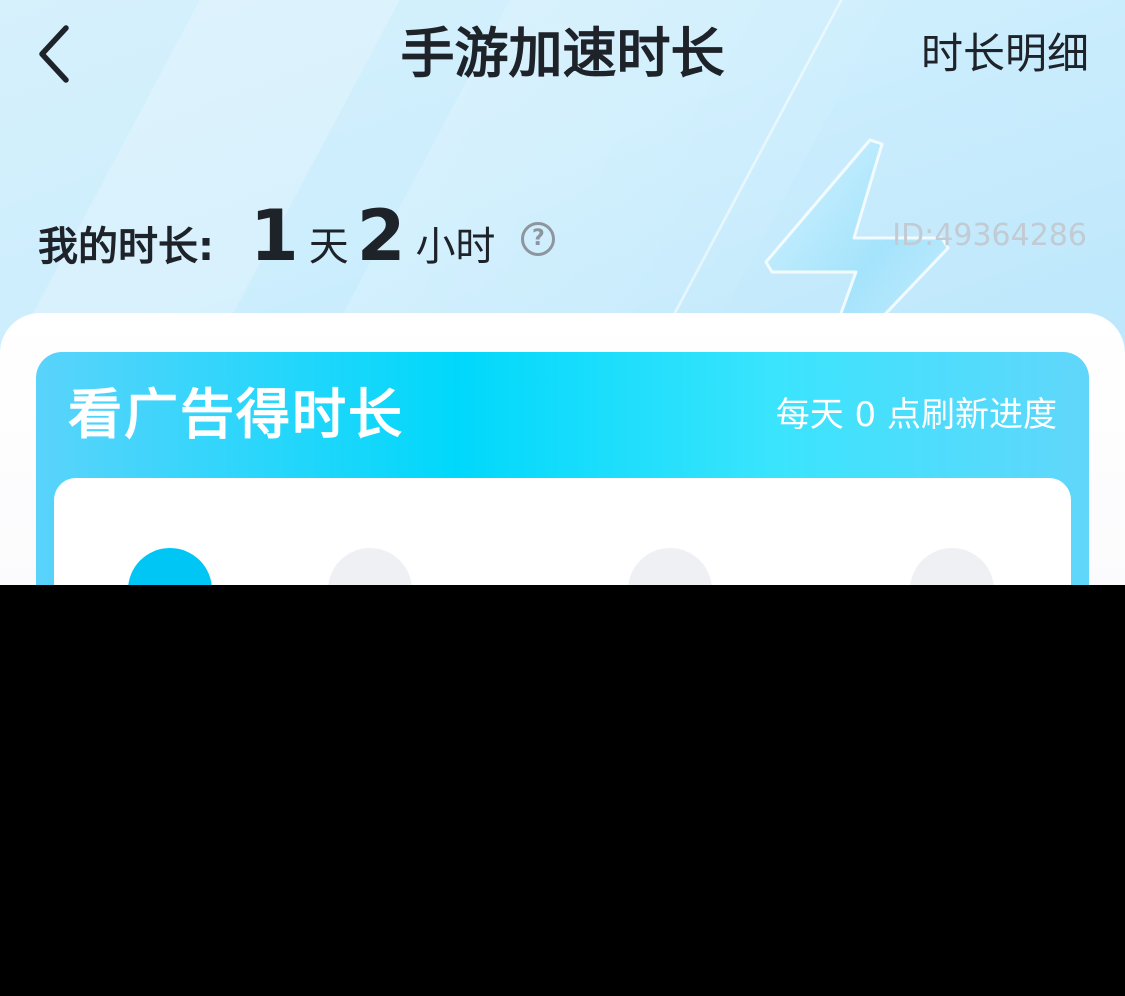 This screenshot has height=996, width=1125. What do you see at coordinates (538, 239) in the screenshot?
I see `question-circle-icon: ?` at bounding box center [538, 239].